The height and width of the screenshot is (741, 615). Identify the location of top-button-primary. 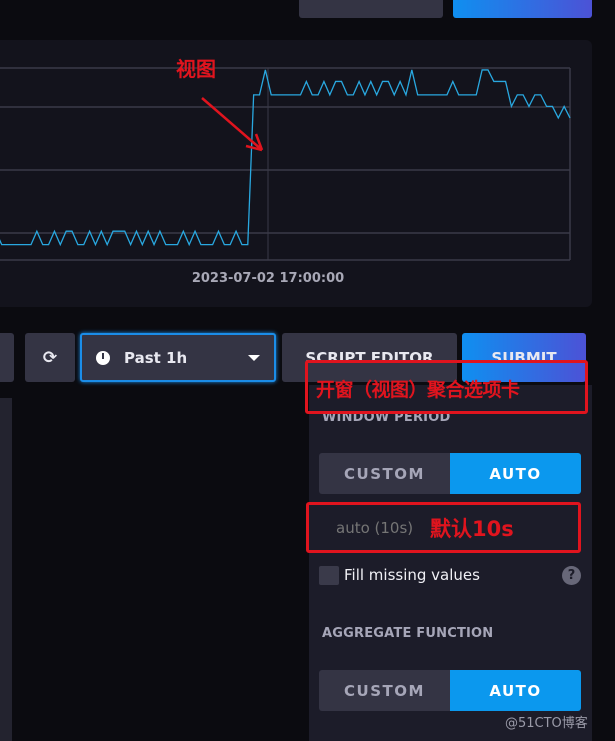
(522, 9).